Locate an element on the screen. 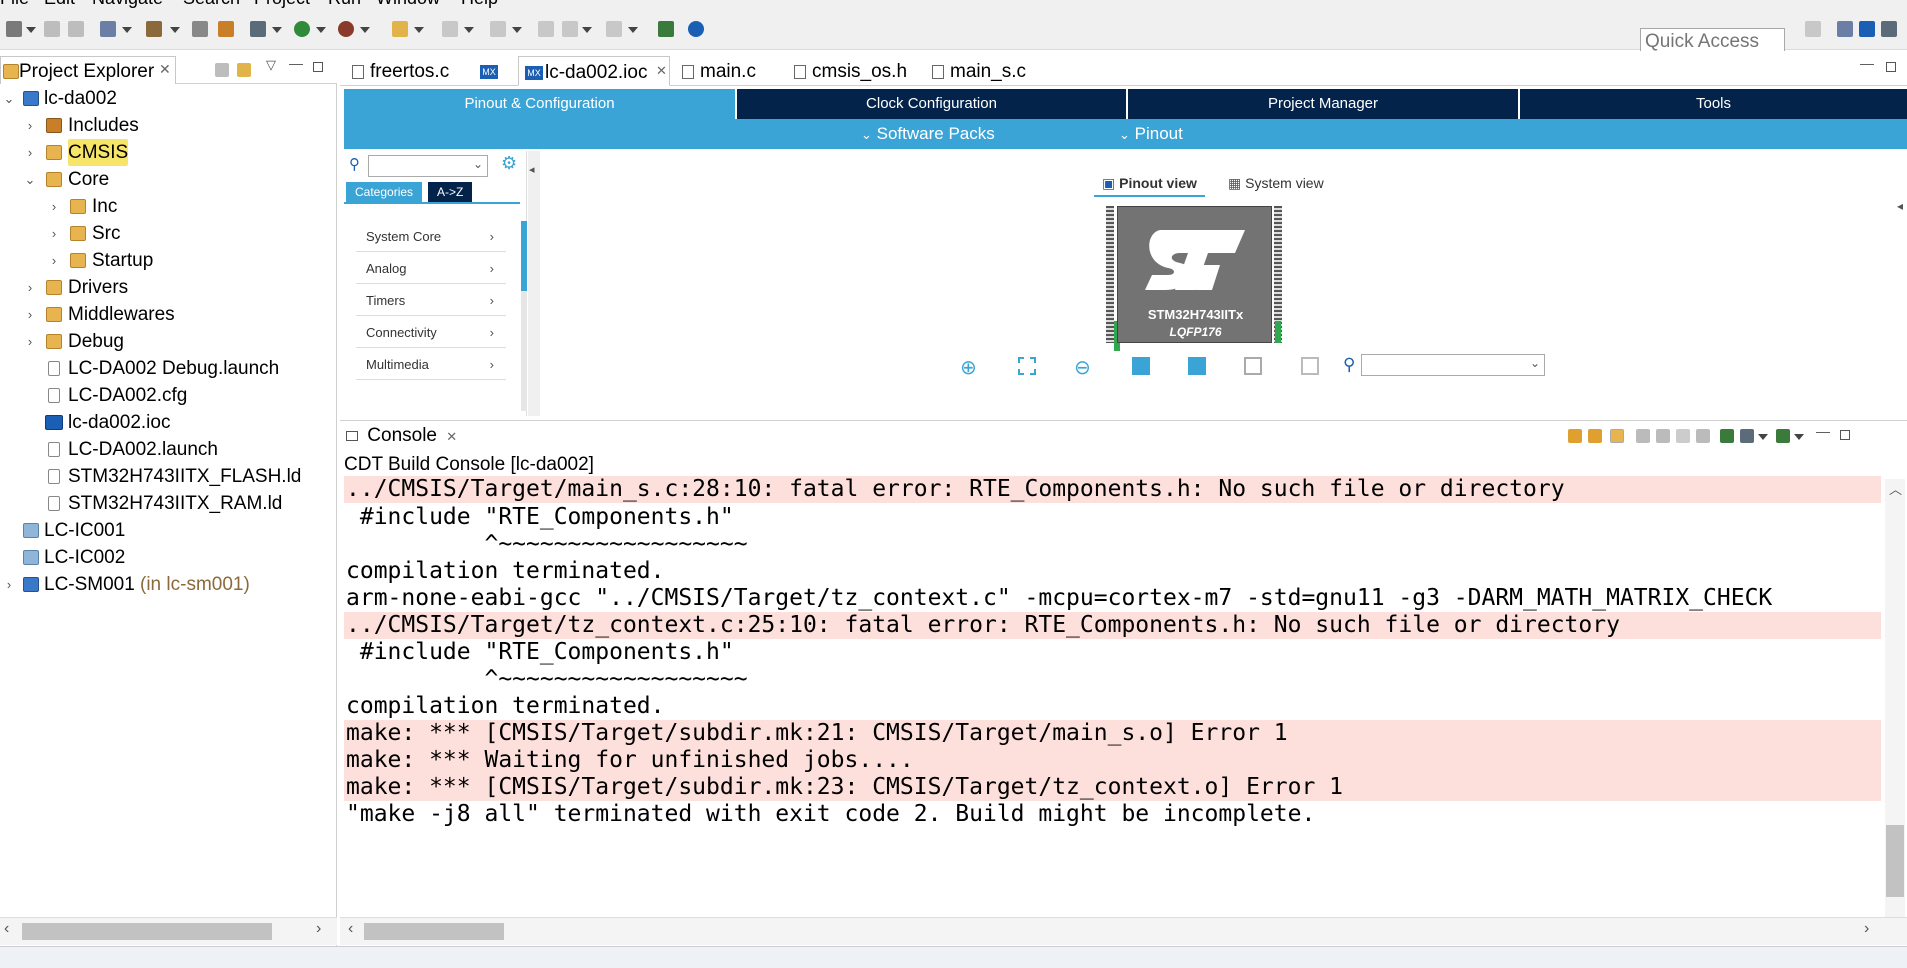  menu-window: Window is located at coordinates (408, 4).